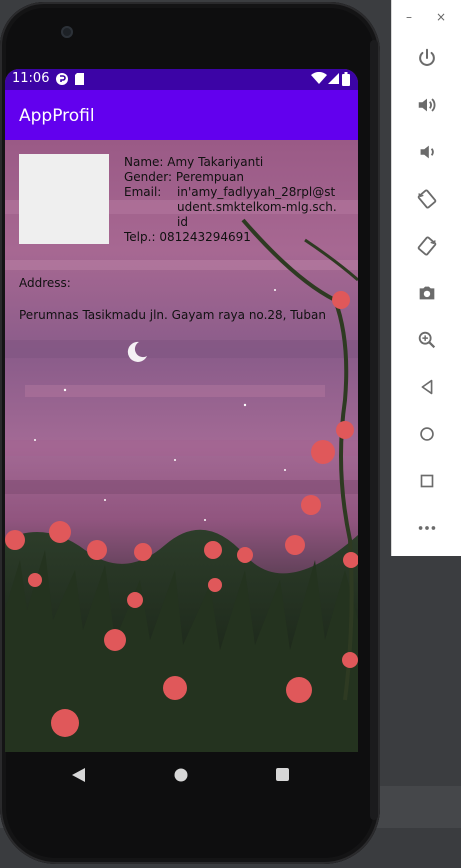  What do you see at coordinates (181, 79) in the screenshot?
I see `status-bar: 11:06` at bounding box center [181, 79].